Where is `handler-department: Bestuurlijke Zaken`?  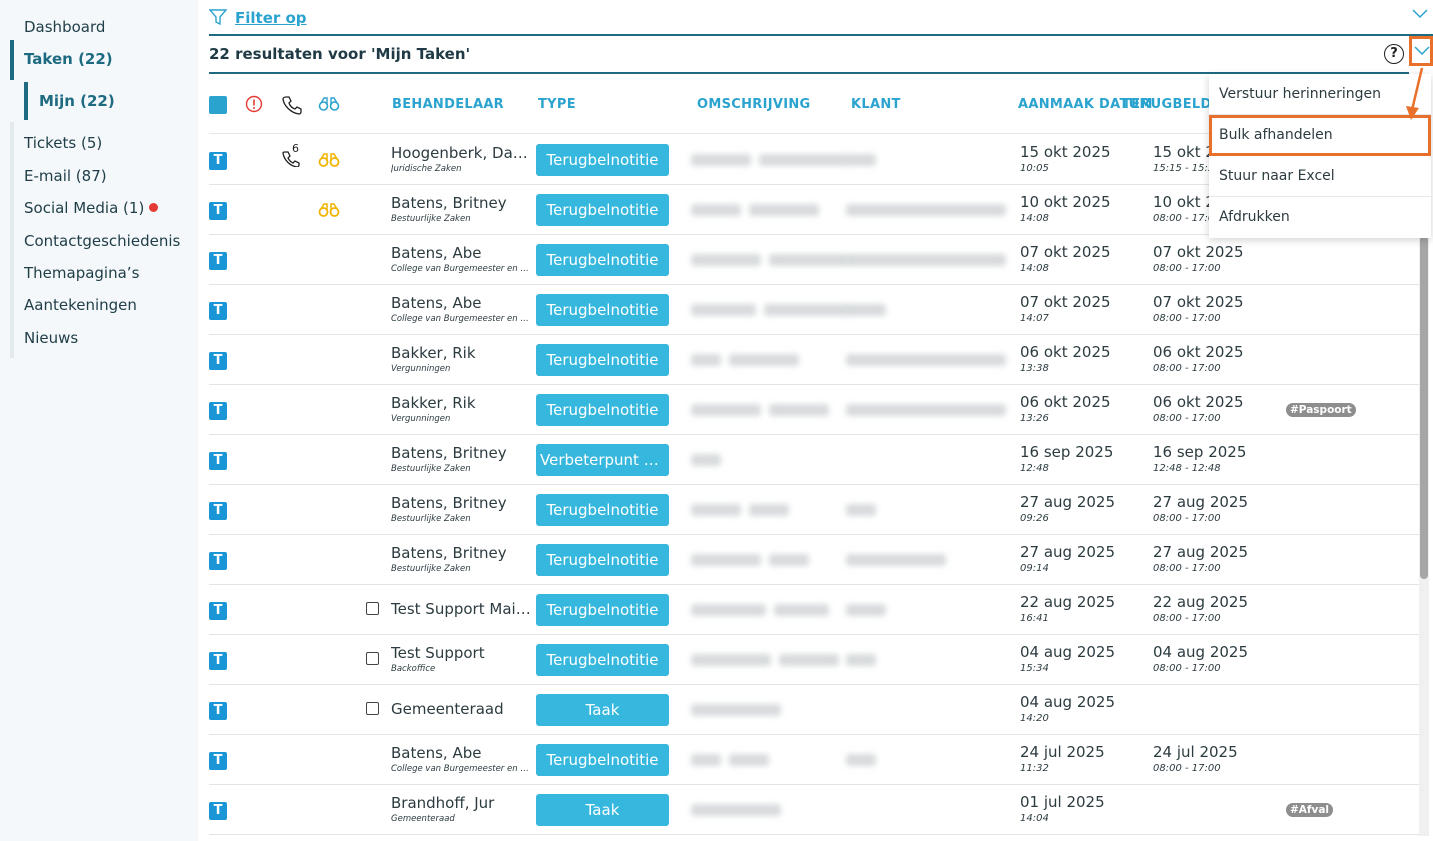 handler-department: Bestuurlijke Zaken is located at coordinates (431, 569).